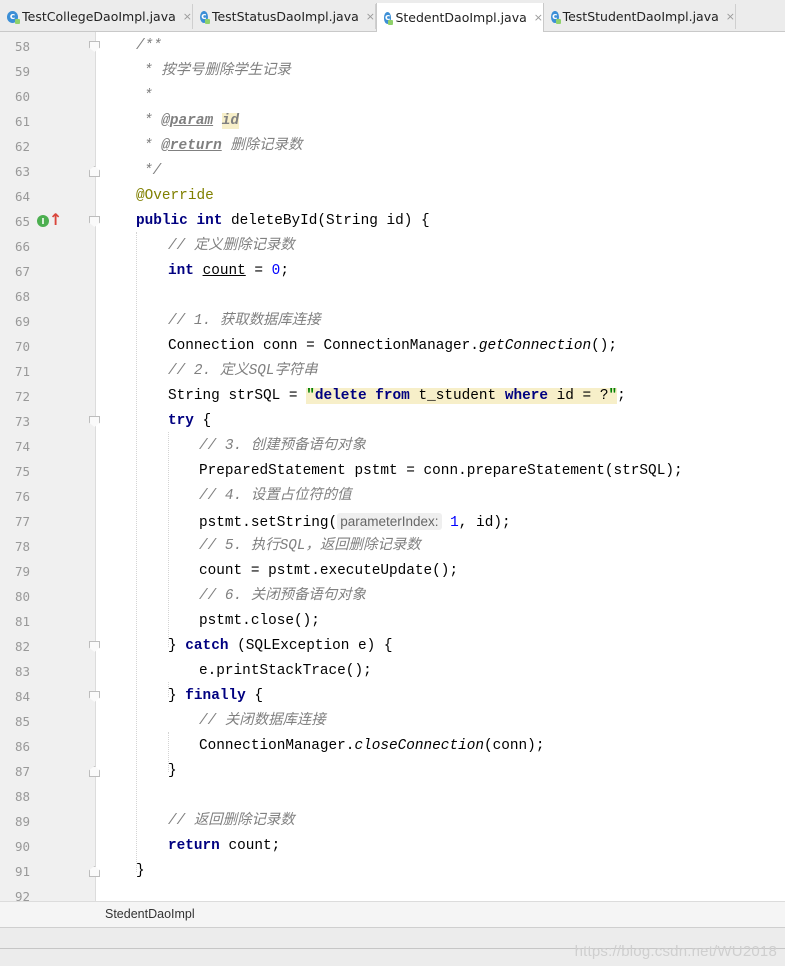 The width and height of the screenshot is (785, 966). Describe the element at coordinates (330, 221) in the screenshot. I see `method-signature: deleteById(String id) {` at that location.